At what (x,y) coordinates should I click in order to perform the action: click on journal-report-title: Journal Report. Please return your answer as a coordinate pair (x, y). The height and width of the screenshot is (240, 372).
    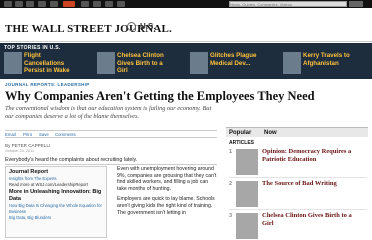
    Looking at the image, I should click on (29, 172).